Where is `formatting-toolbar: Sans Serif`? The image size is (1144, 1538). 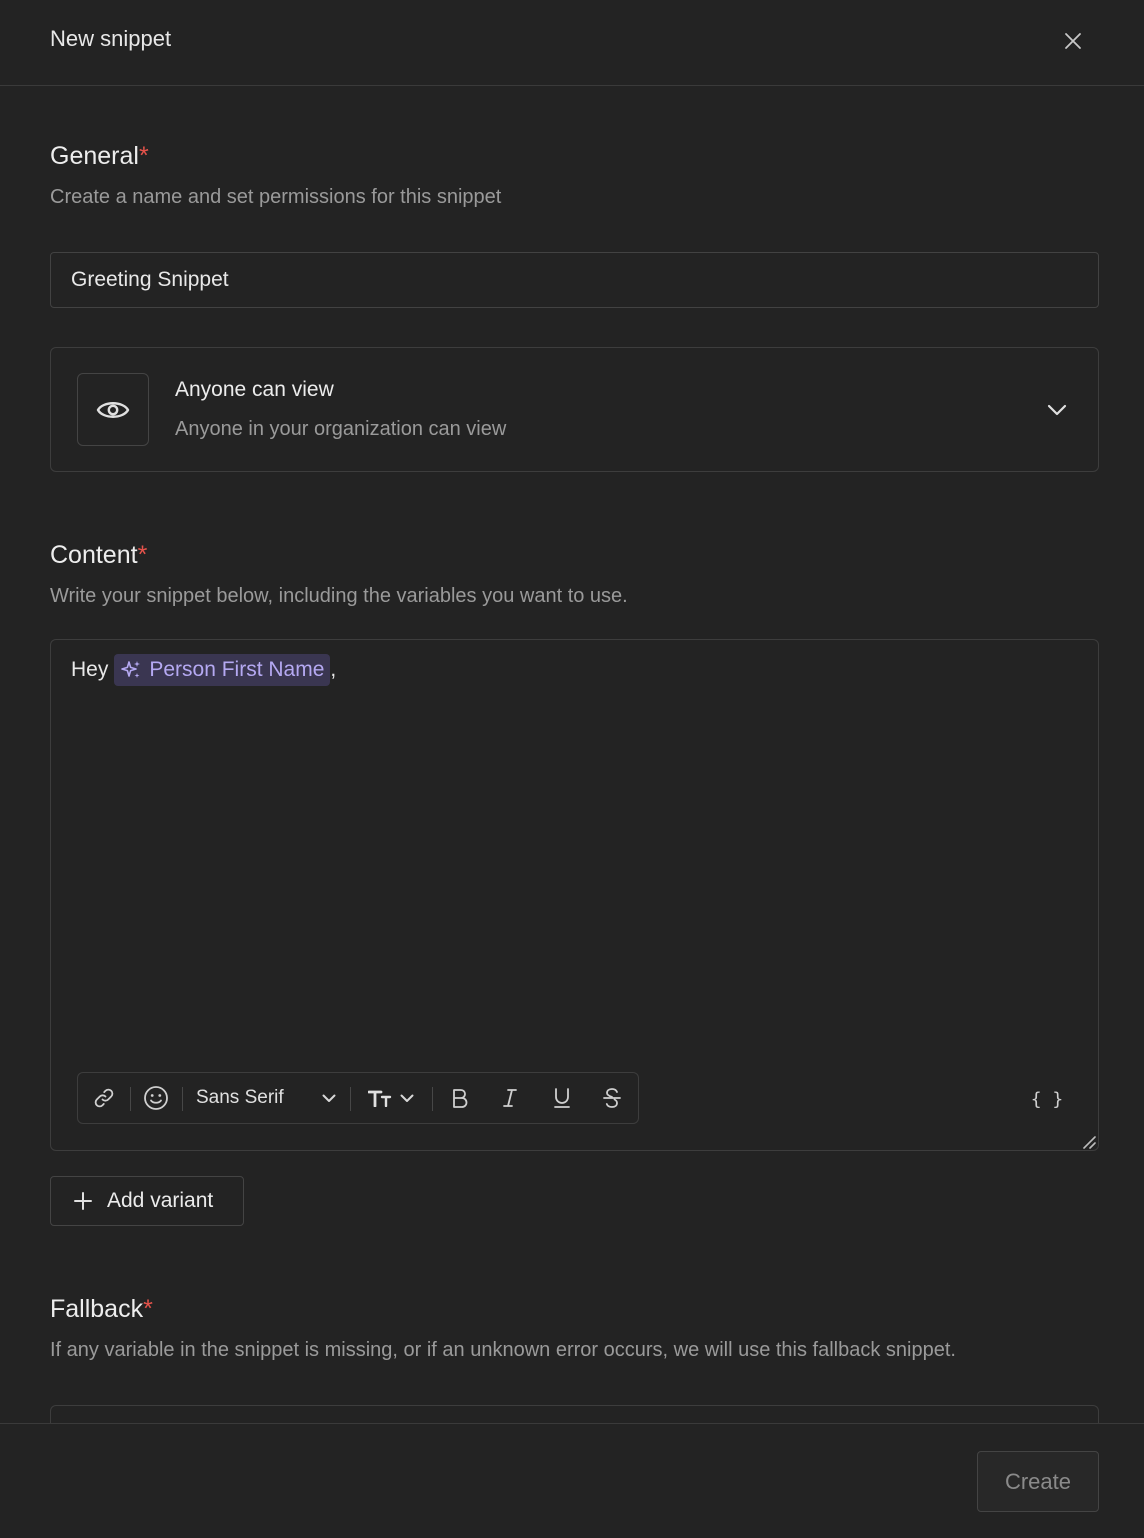 formatting-toolbar: Sans Serif is located at coordinates (358, 1098).